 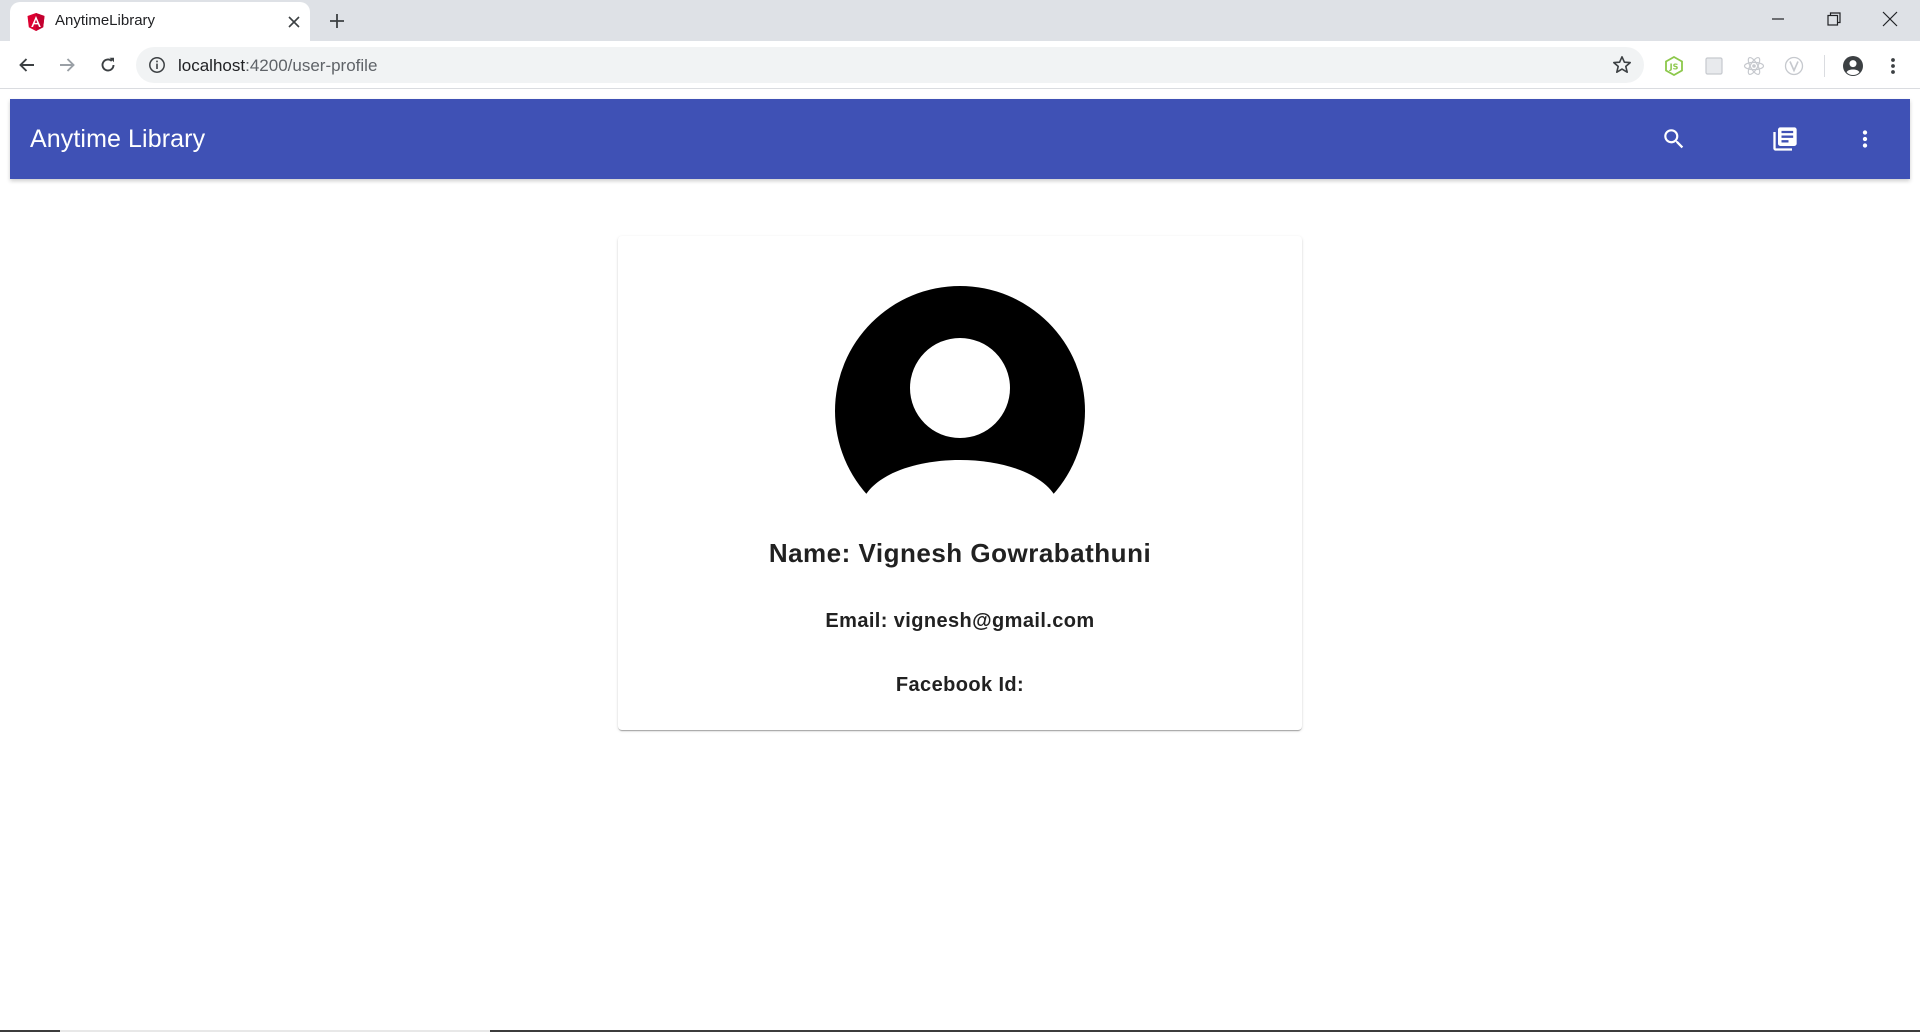 I want to click on react-icon, so click(x=1754, y=66).